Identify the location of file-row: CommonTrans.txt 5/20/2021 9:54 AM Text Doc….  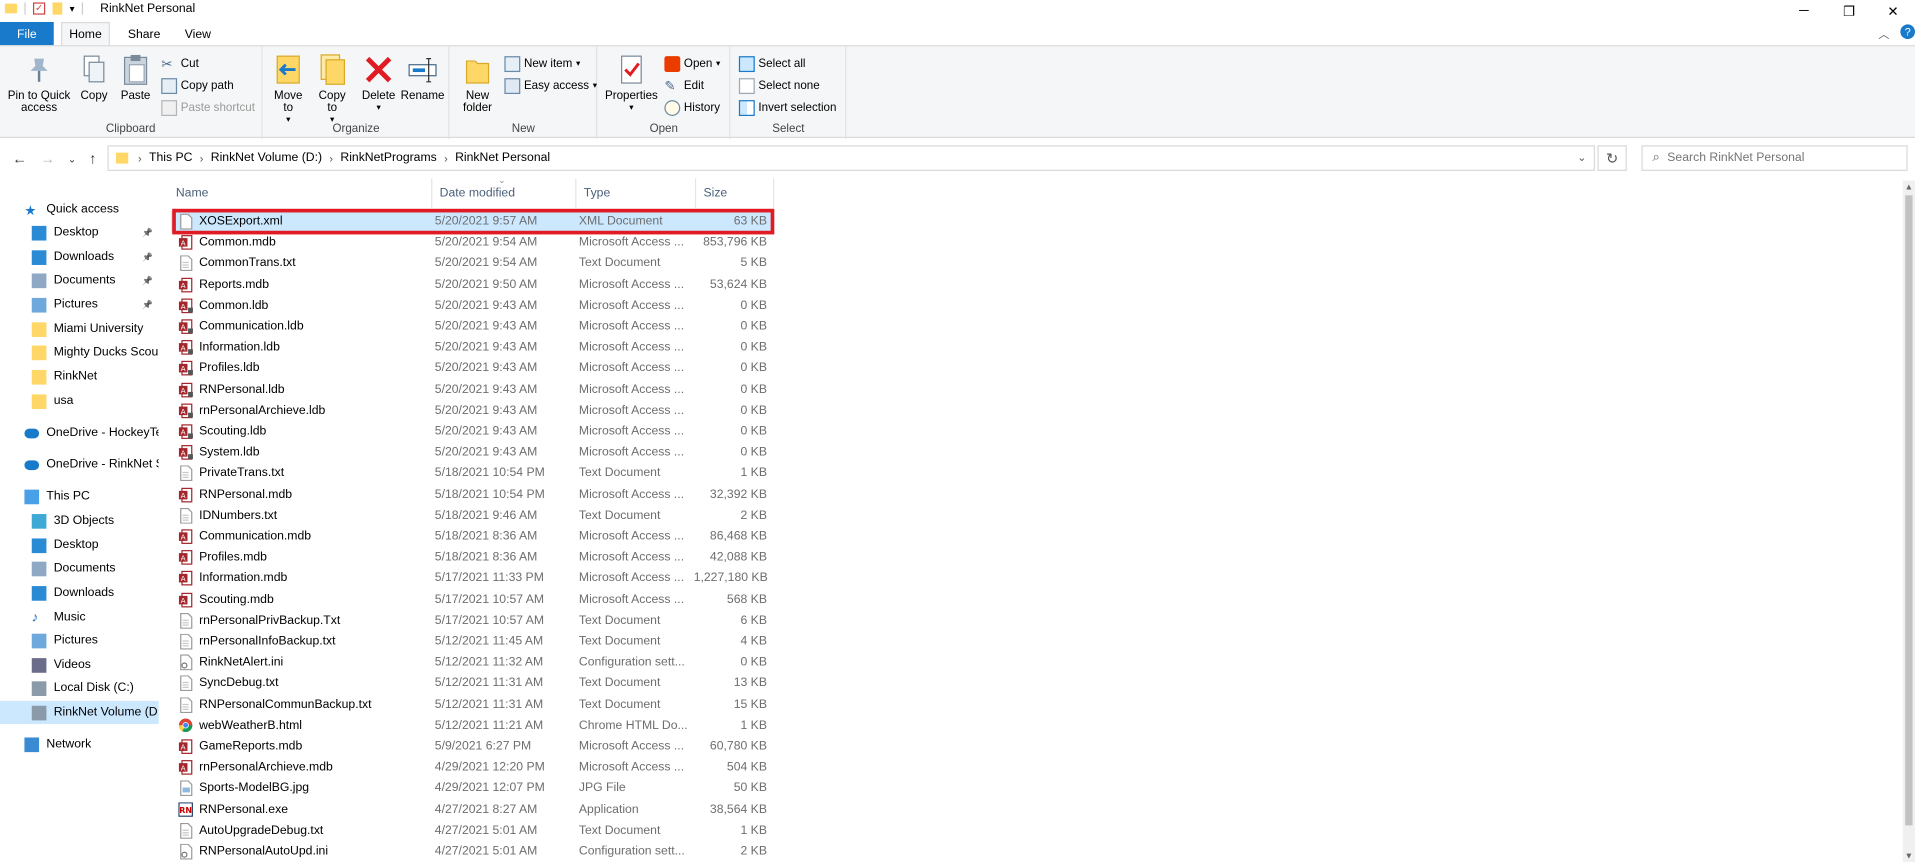
(472, 263).